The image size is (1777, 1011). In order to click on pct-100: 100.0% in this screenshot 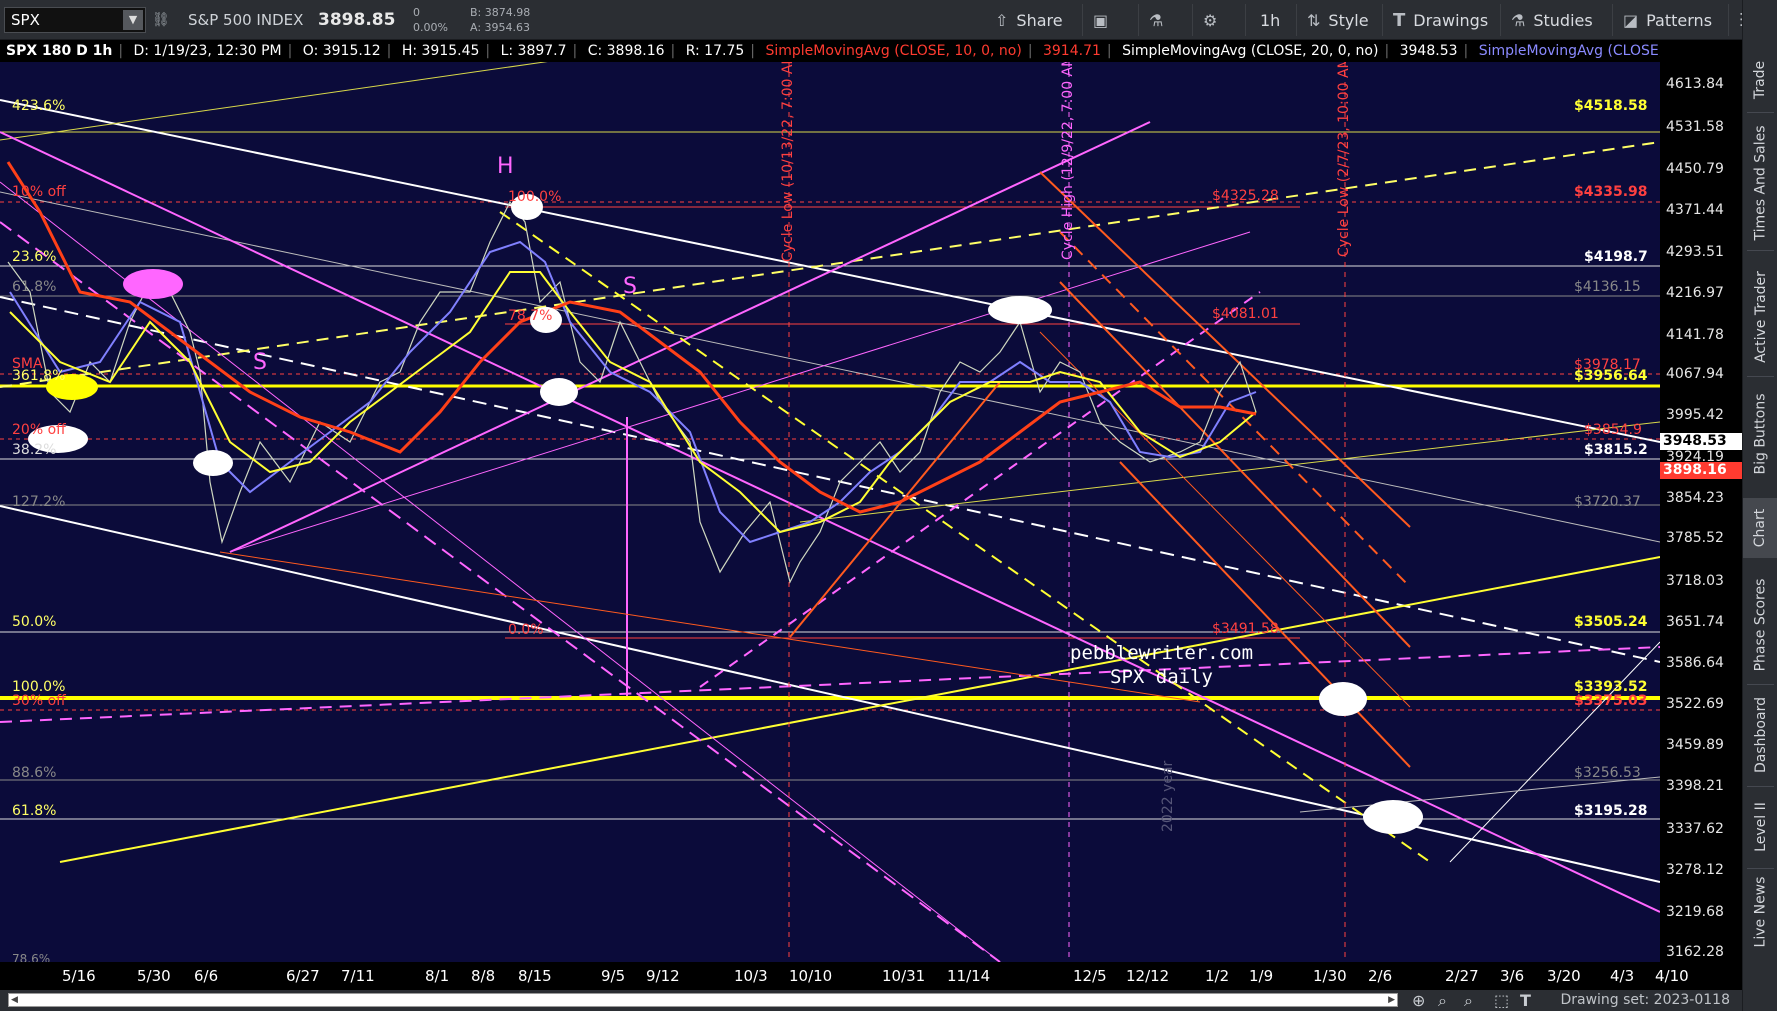, I will do `click(535, 197)`.